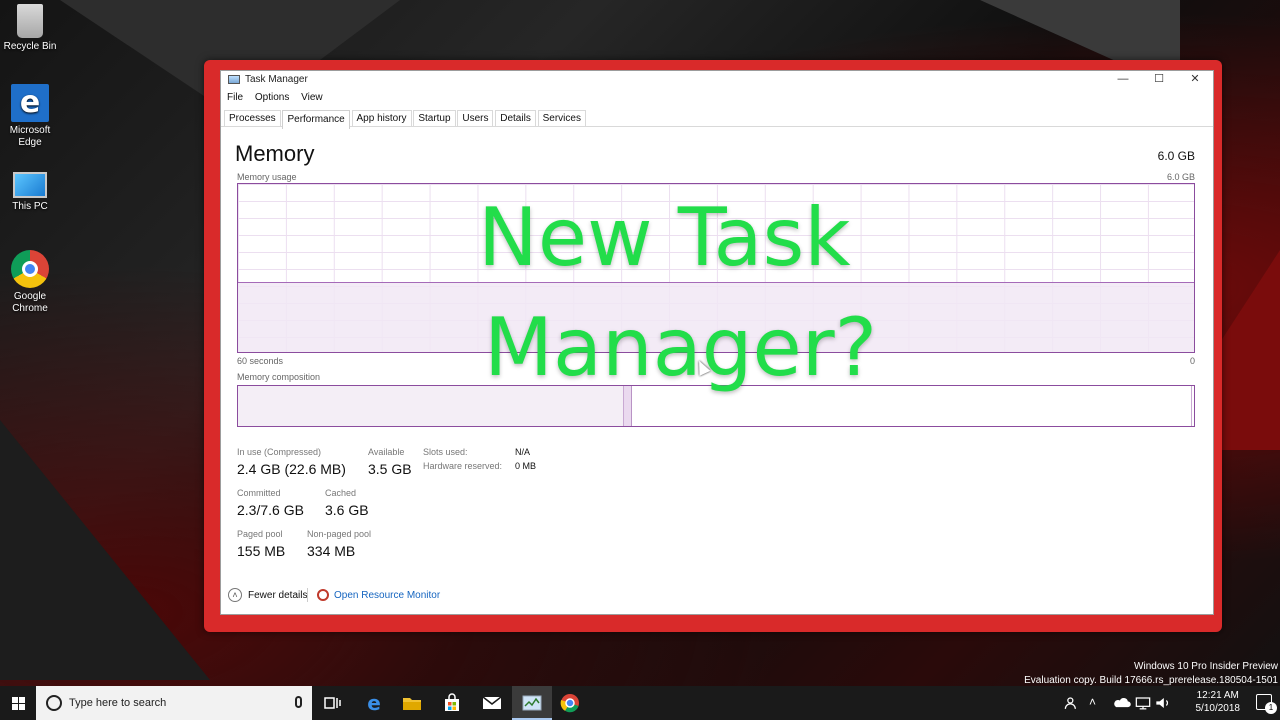 This screenshot has height=720, width=1280. Describe the element at coordinates (174, 703) in the screenshot. I see `taskbar-search-box: Type here to search` at that location.